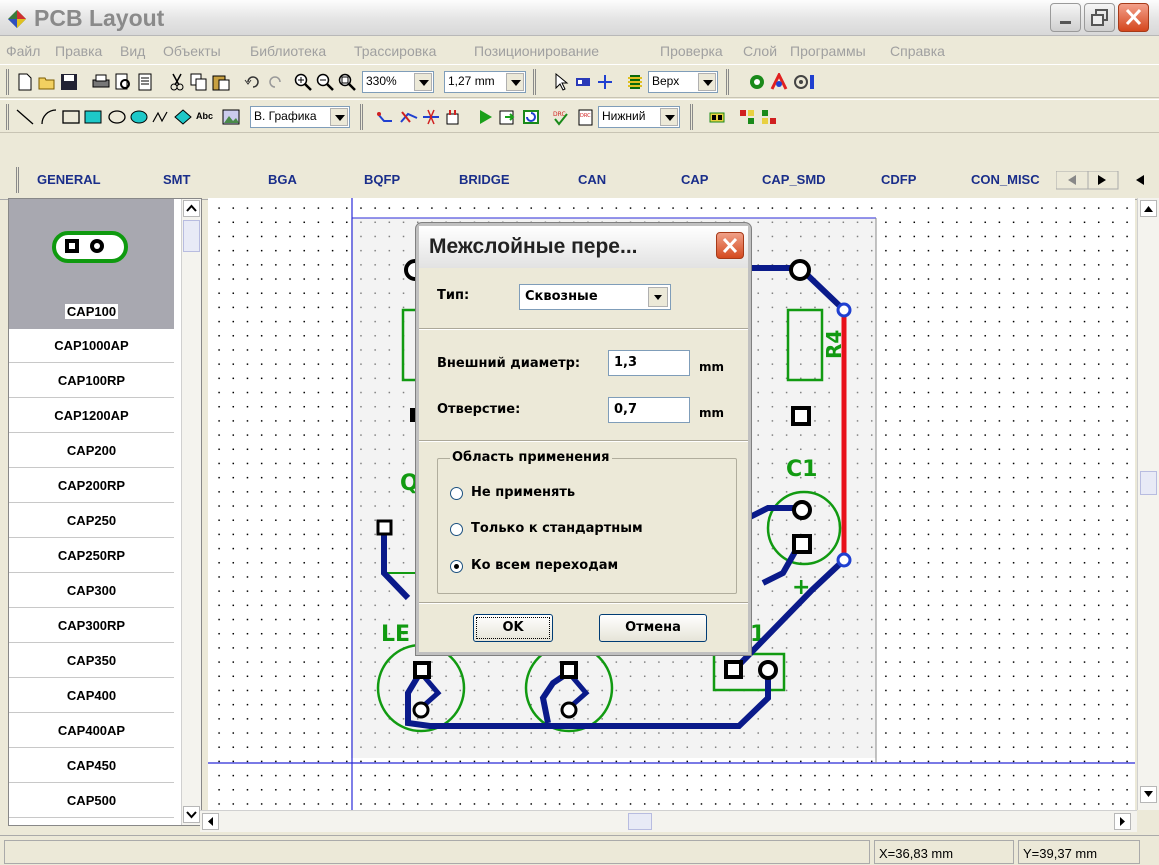 This screenshot has height=865, width=1159. What do you see at coordinates (668, 821) in the screenshot?
I see `canvas-hscrollbar` at bounding box center [668, 821].